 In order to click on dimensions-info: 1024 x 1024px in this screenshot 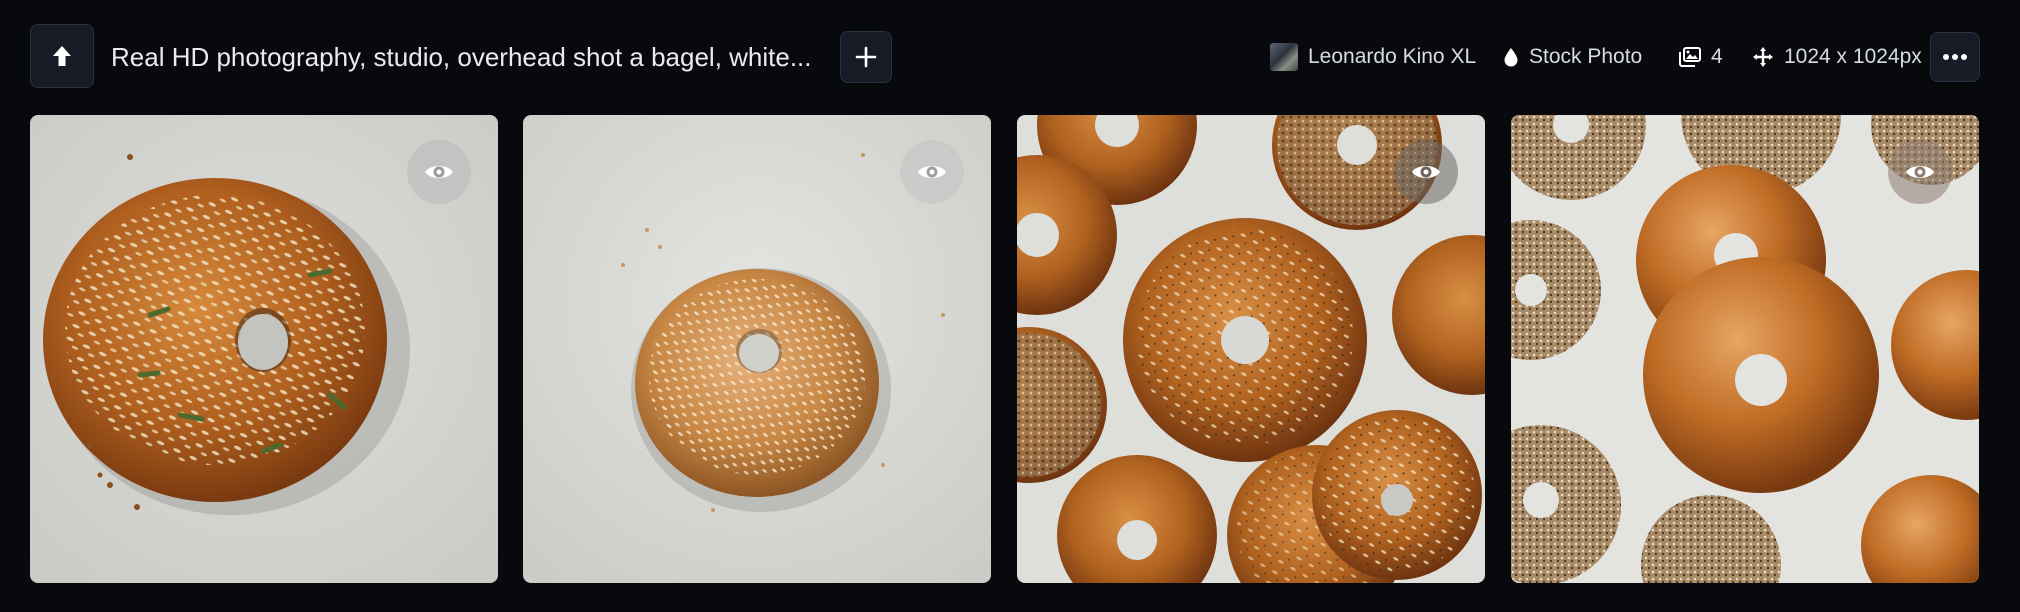, I will do `click(1837, 57)`.